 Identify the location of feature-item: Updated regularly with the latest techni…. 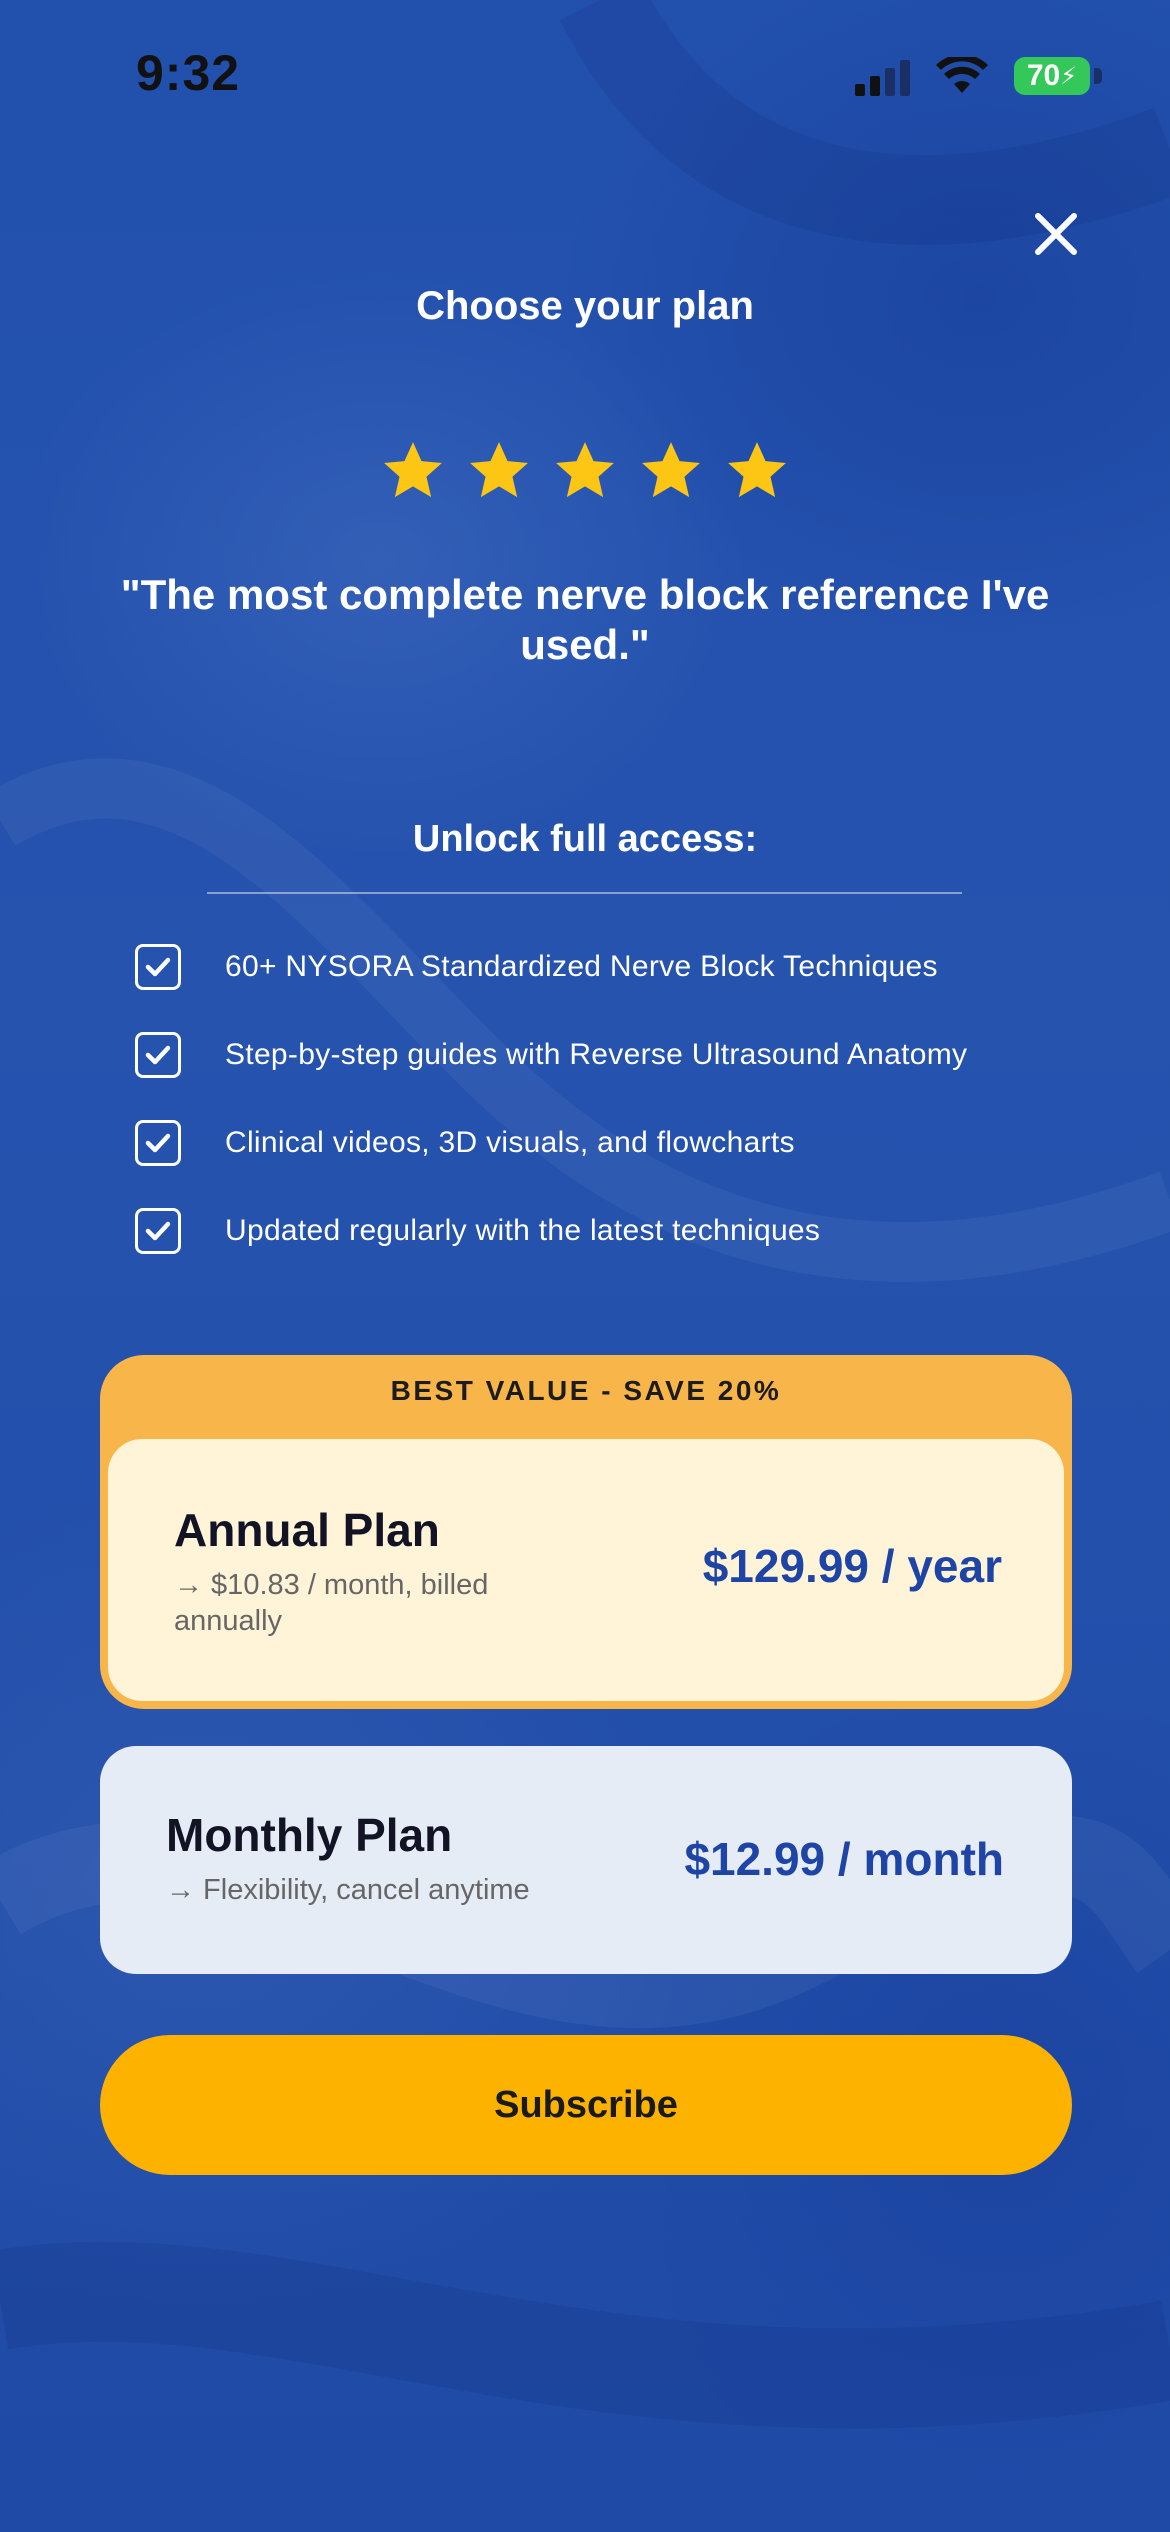
(615, 1231).